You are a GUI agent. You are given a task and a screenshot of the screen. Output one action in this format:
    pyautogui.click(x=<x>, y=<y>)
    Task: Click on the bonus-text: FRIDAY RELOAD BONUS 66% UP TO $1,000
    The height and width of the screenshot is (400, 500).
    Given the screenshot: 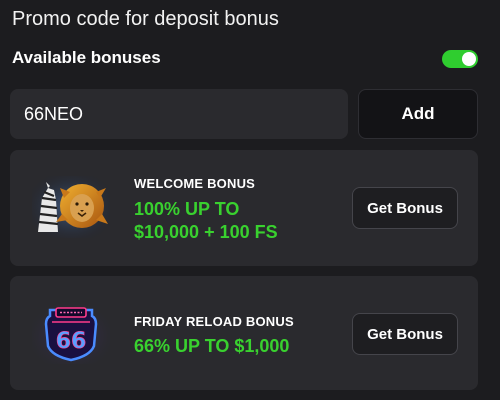 What is the action you would take?
    pyautogui.click(x=239, y=336)
    